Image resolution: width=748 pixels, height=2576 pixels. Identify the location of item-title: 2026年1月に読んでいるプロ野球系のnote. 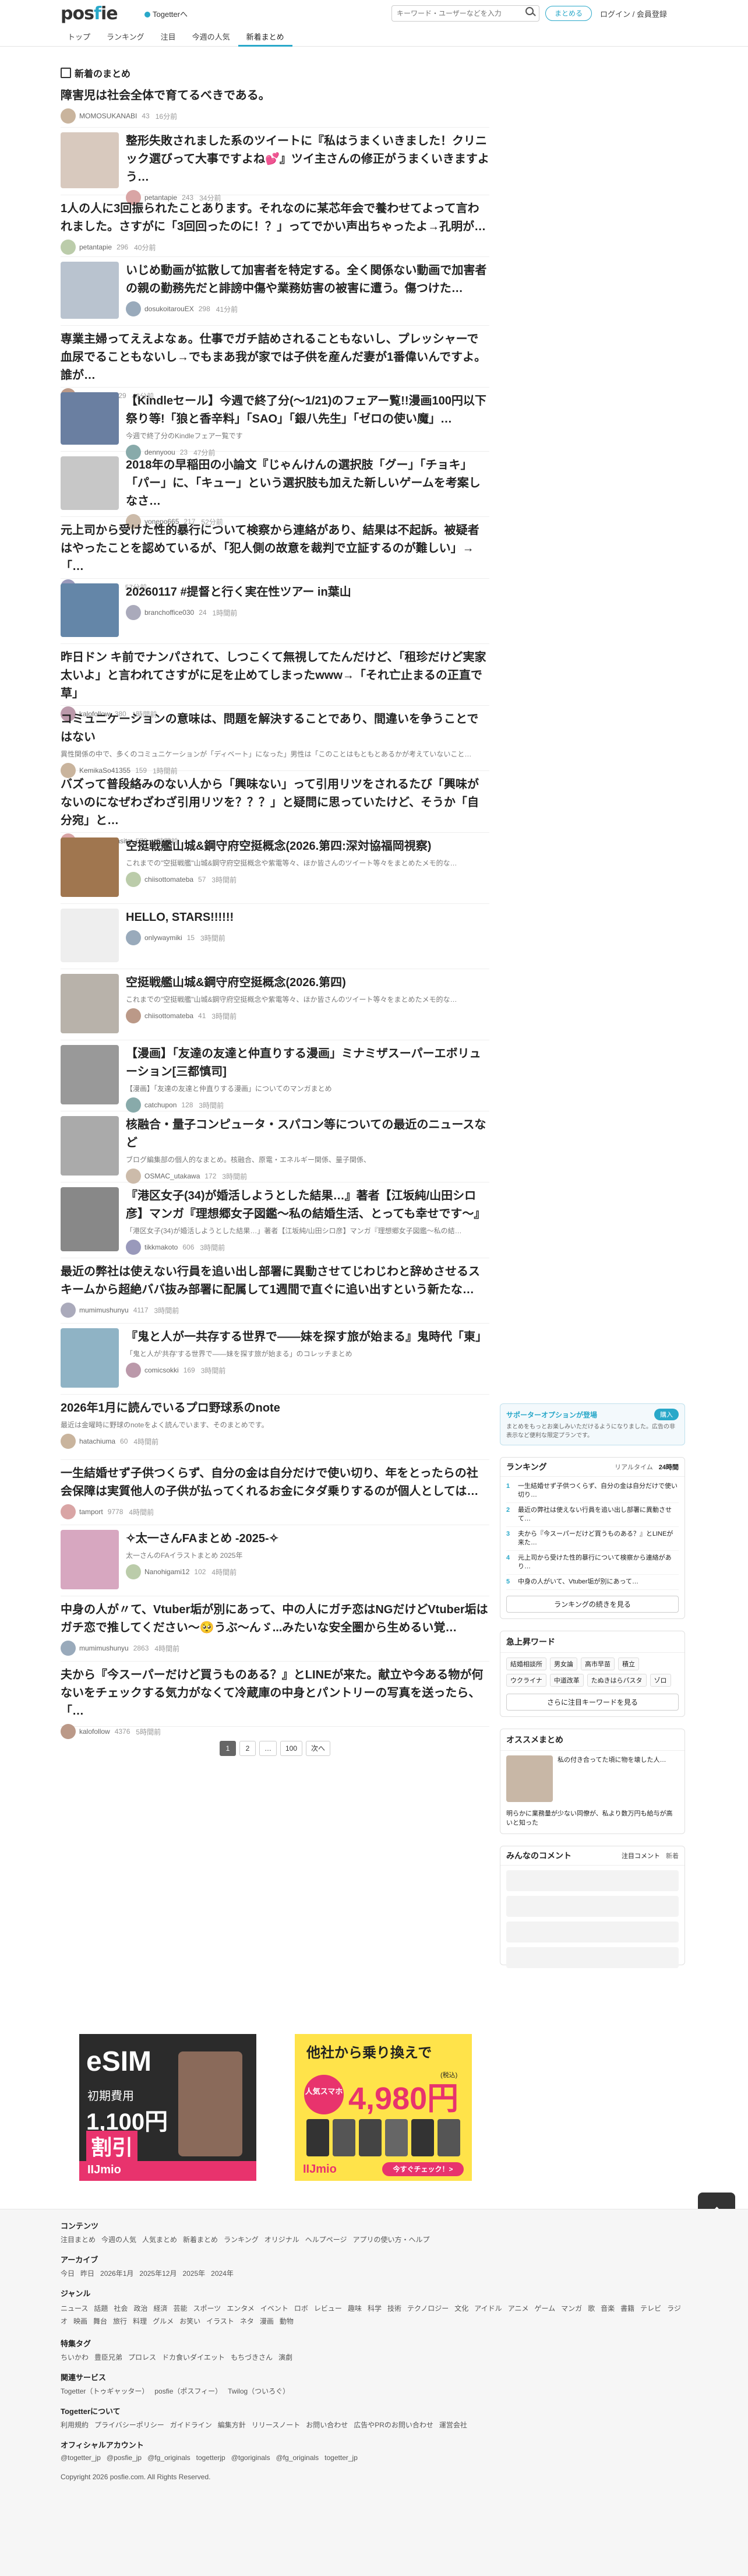
(275, 1408).